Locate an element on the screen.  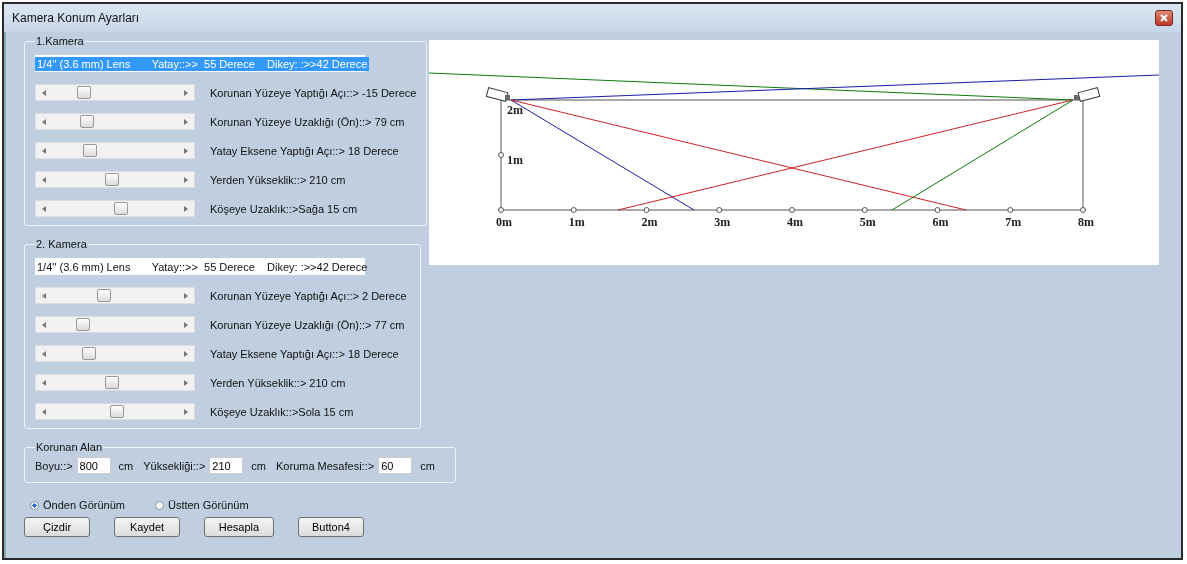
slider-label: Köşeye Uzaklık::>Sağa 15 cm is located at coordinates (284, 208).